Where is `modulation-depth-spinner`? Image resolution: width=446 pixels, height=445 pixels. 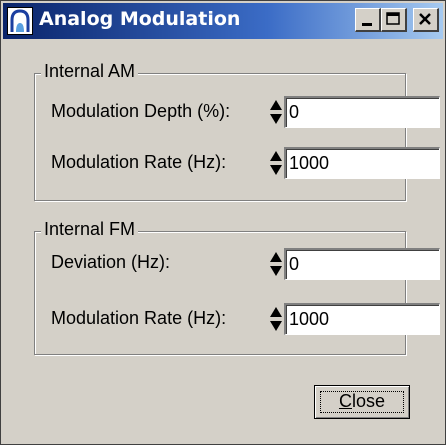 modulation-depth-spinner is located at coordinates (276, 112).